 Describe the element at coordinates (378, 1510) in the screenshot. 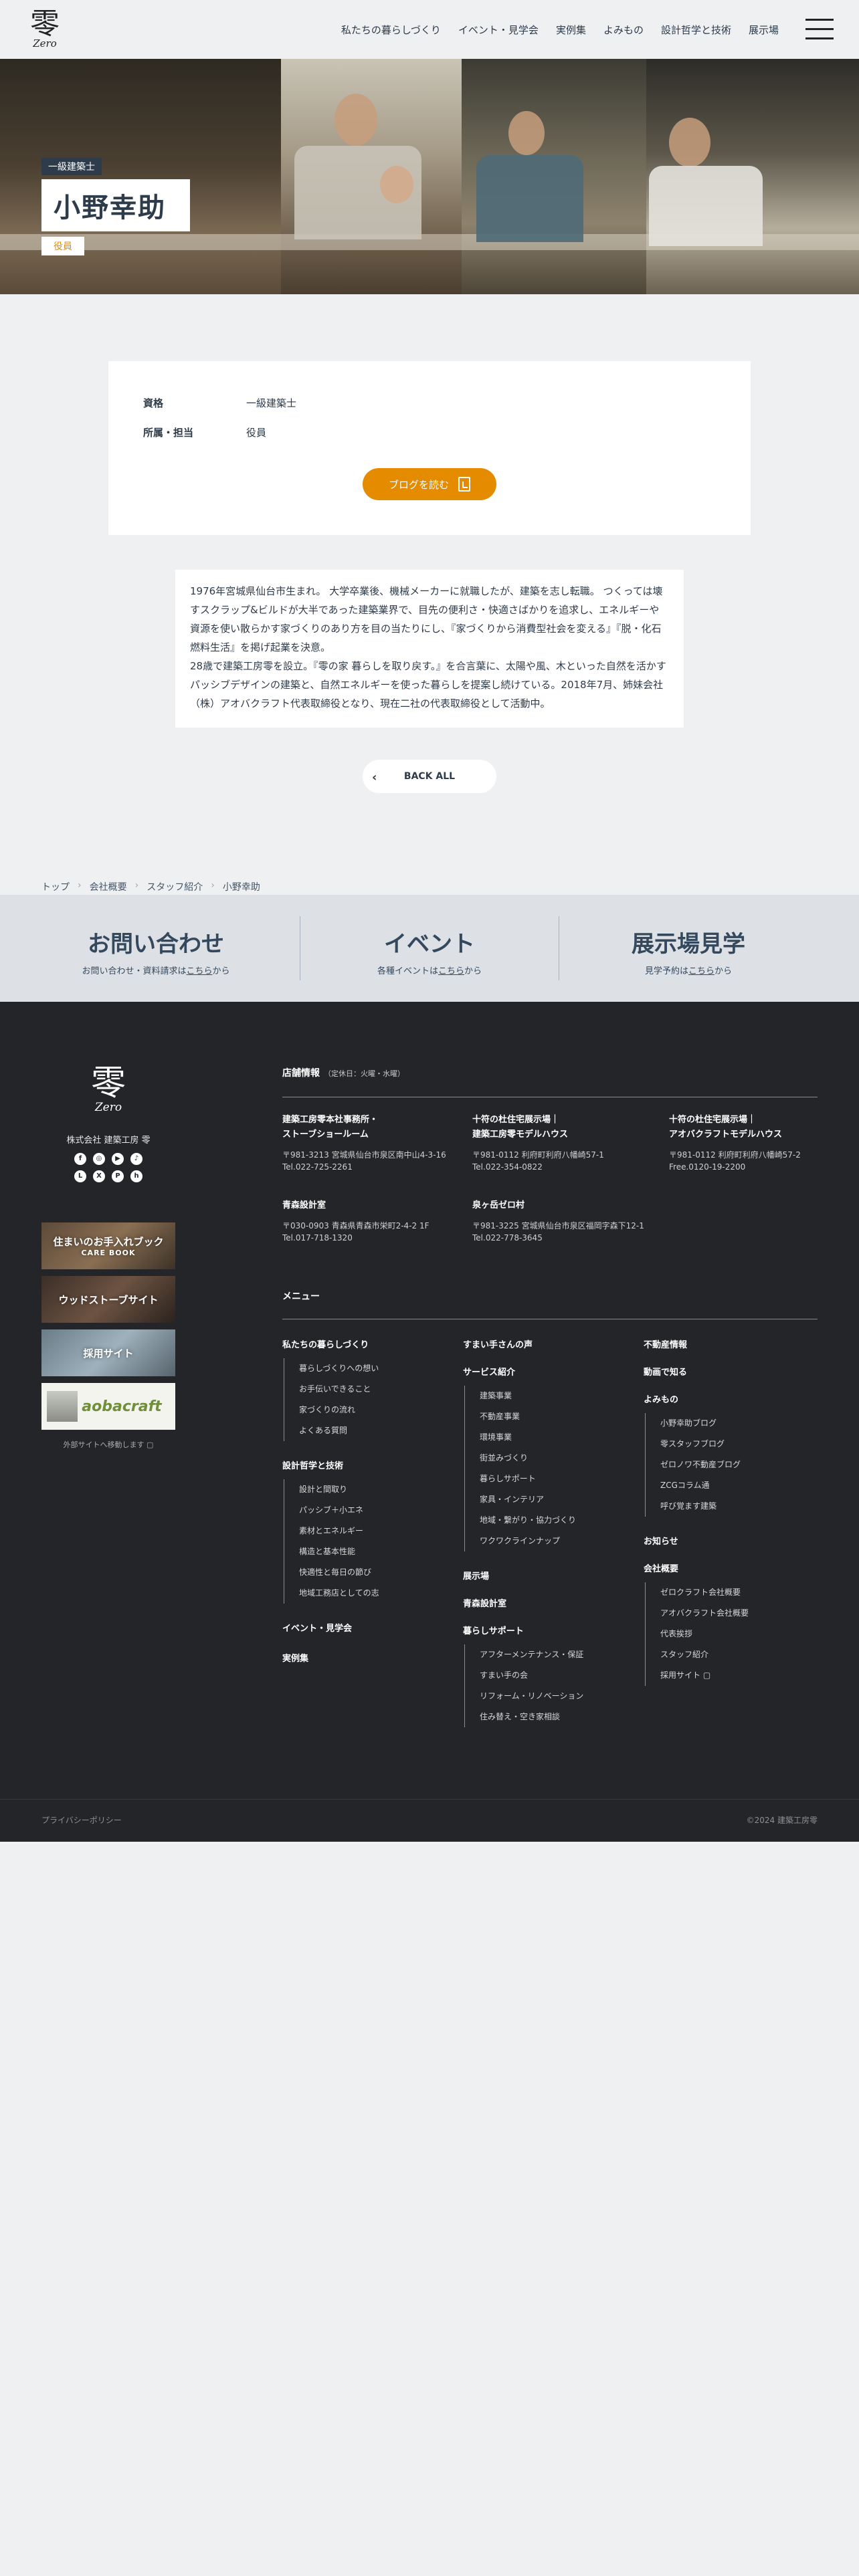

I see `menu-item: パッシブ＋小エネ` at that location.